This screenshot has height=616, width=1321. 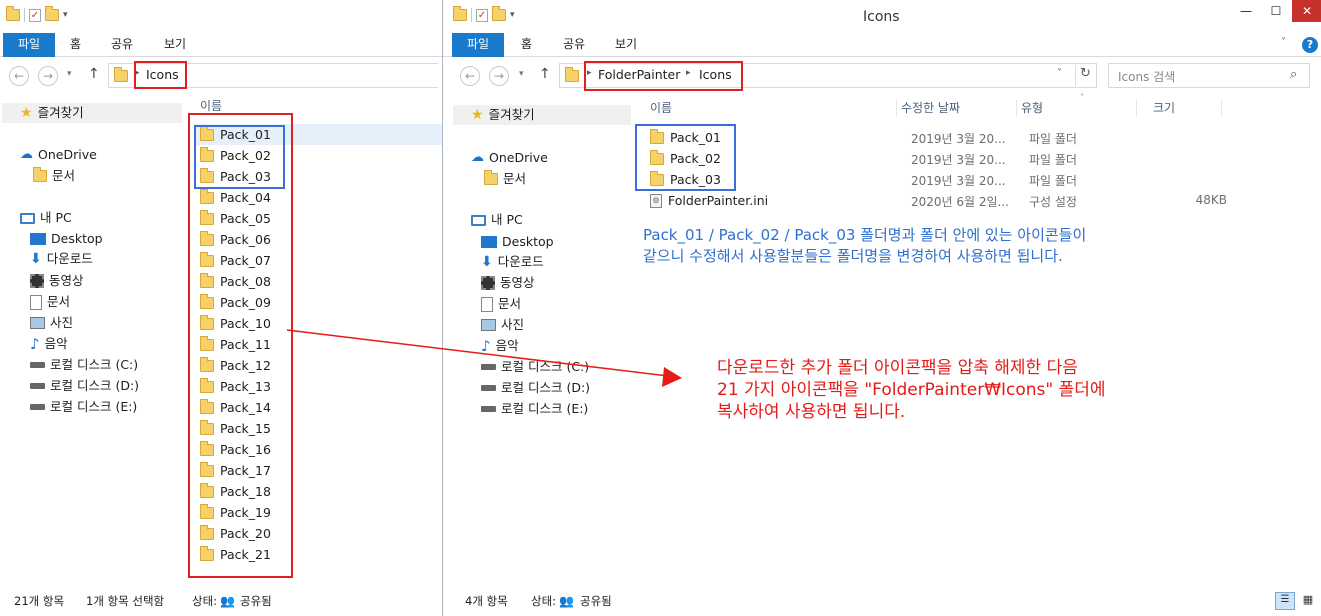 I want to click on drive-icon, so click(x=488, y=409).